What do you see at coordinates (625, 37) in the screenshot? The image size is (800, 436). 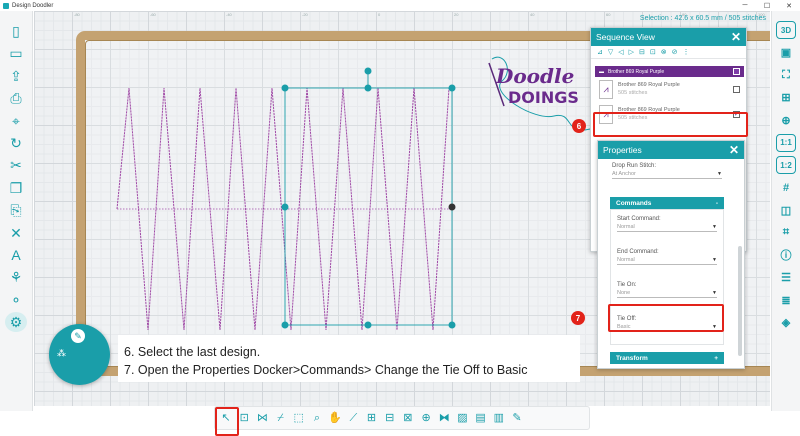 I see `sequence-view-title: Sequence View` at bounding box center [625, 37].